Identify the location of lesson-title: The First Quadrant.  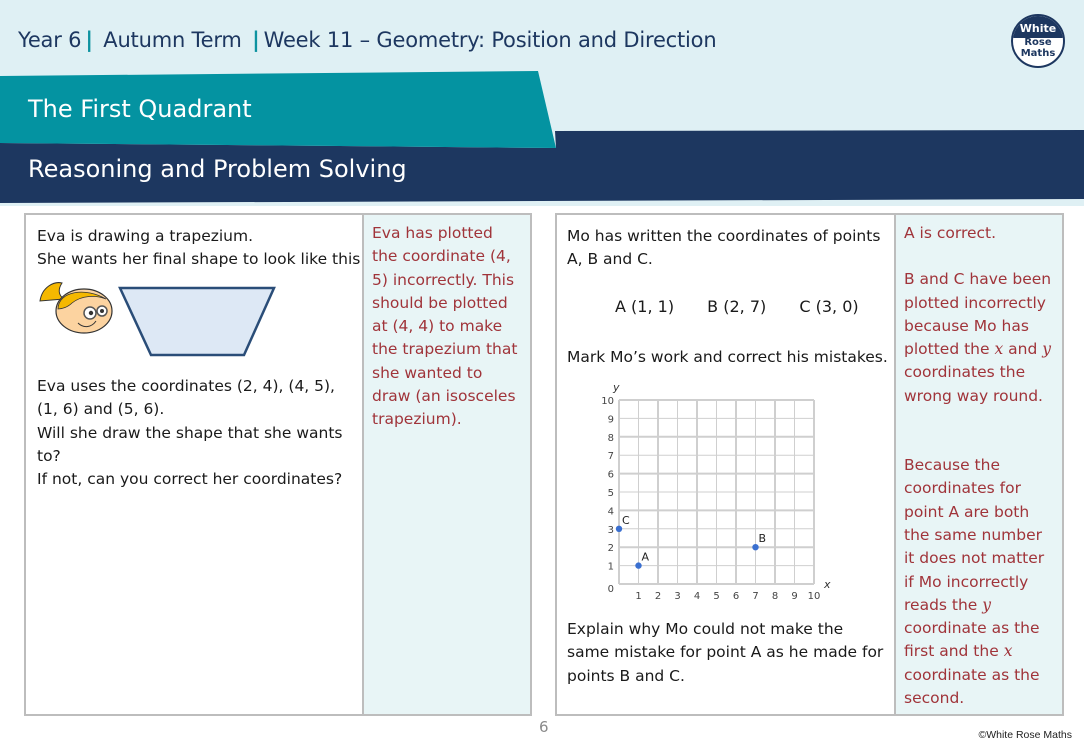
(140, 109).